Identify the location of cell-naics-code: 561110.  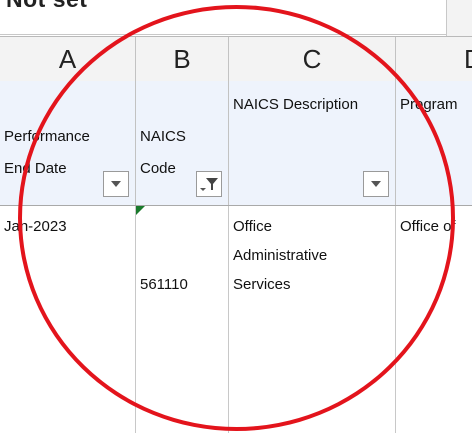
(182, 319).